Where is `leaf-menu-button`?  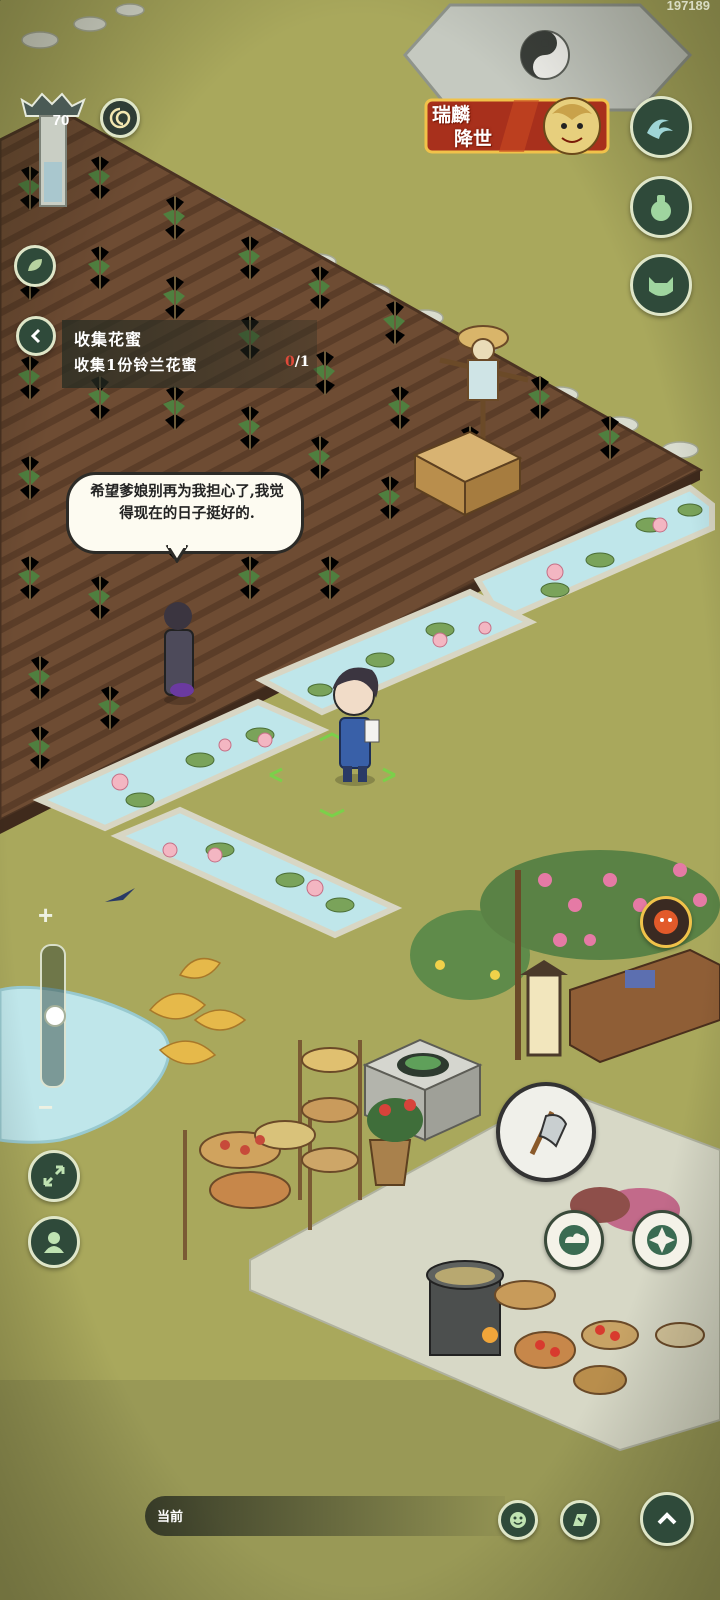
leaf-menu-button is located at coordinates (35, 266).